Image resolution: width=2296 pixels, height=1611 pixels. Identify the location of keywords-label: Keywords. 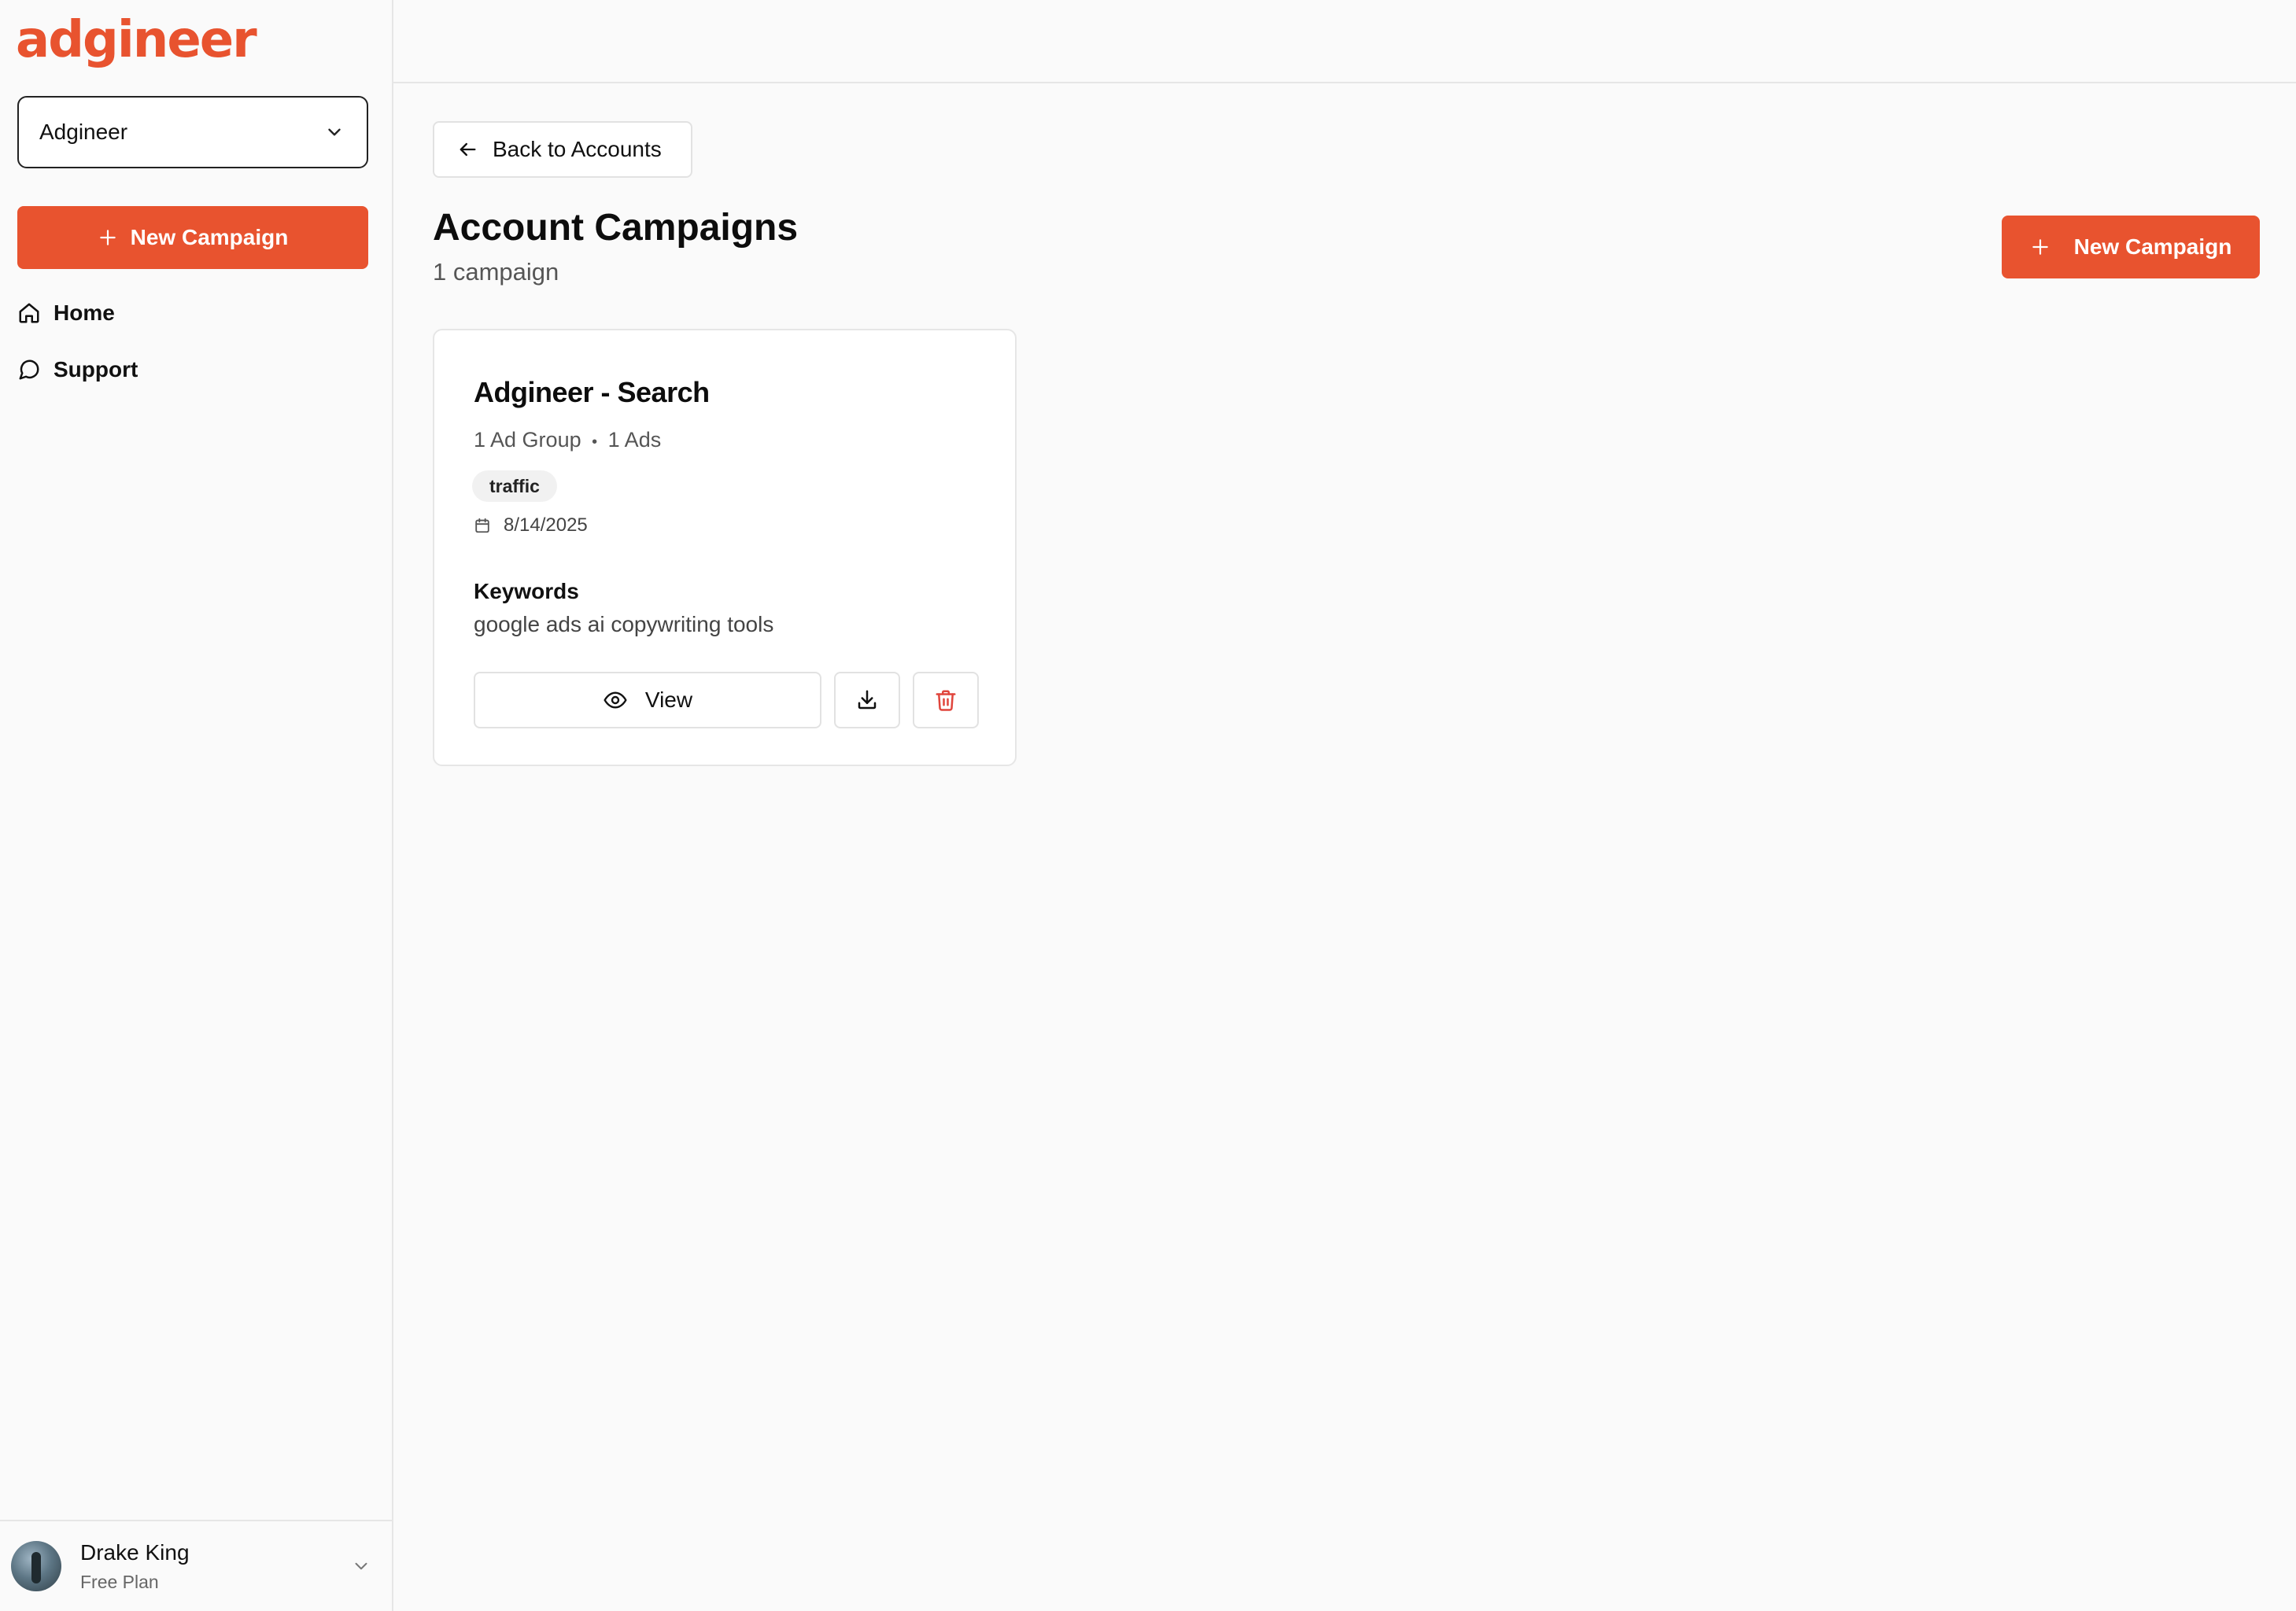
(526, 591).